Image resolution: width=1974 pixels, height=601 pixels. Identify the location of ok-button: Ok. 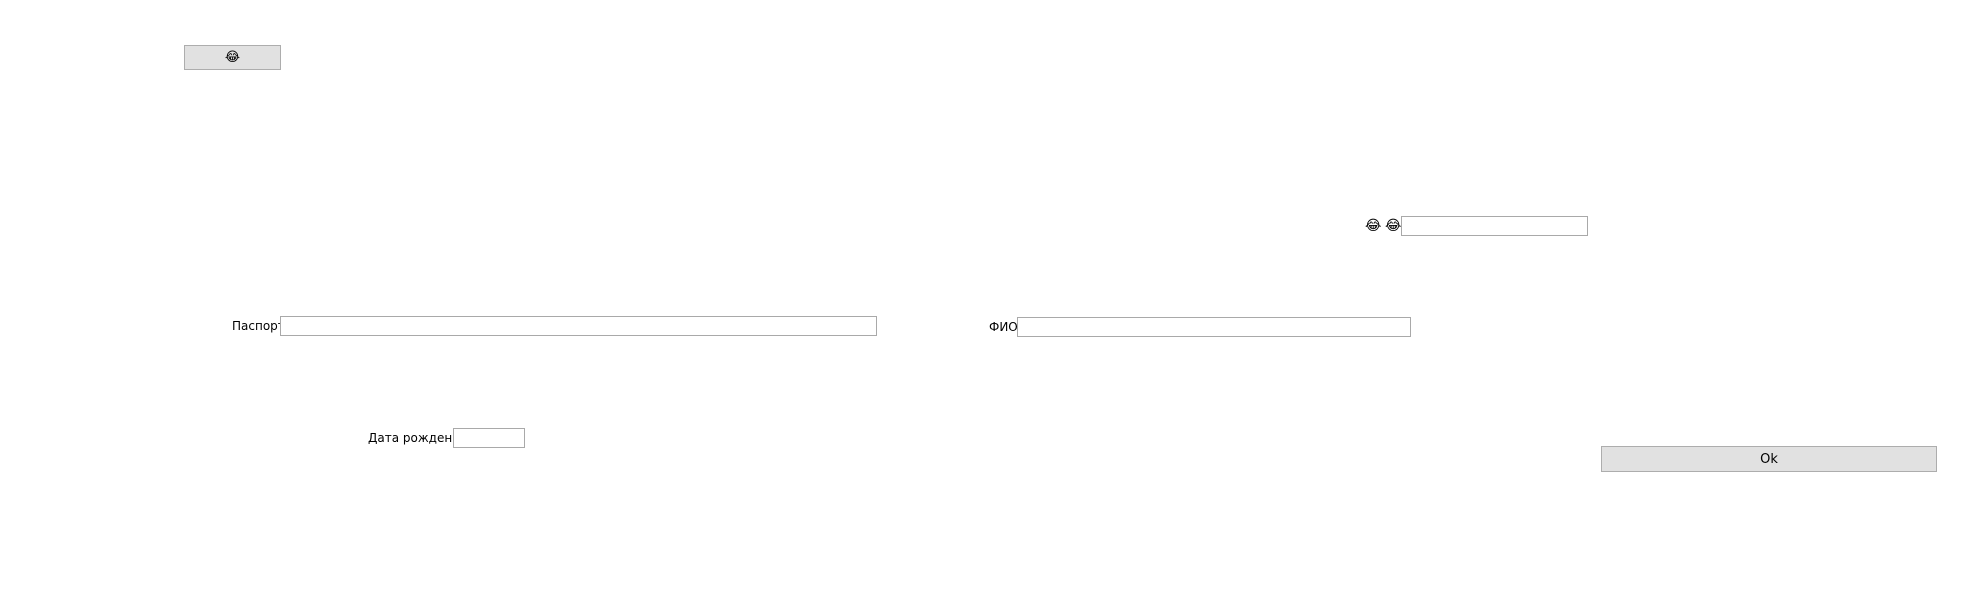
(1769, 459).